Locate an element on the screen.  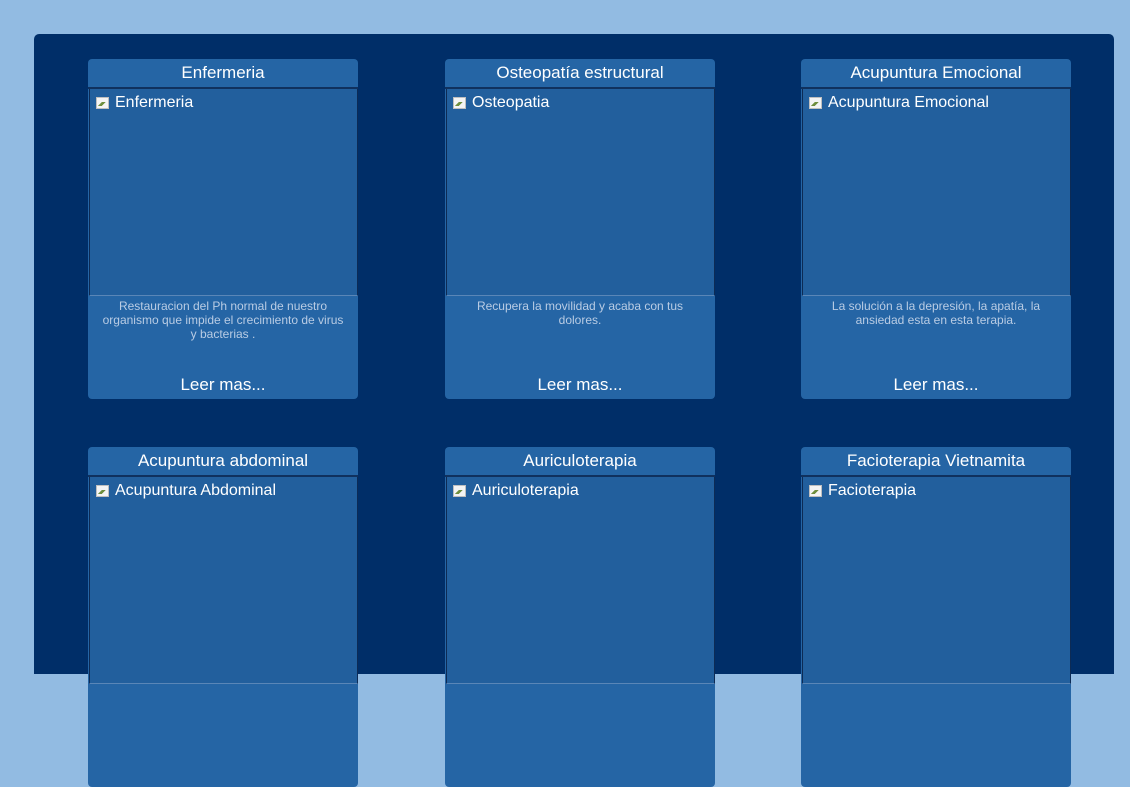
card-title: Facioterapia Vietnamita is located at coordinates (936, 462).